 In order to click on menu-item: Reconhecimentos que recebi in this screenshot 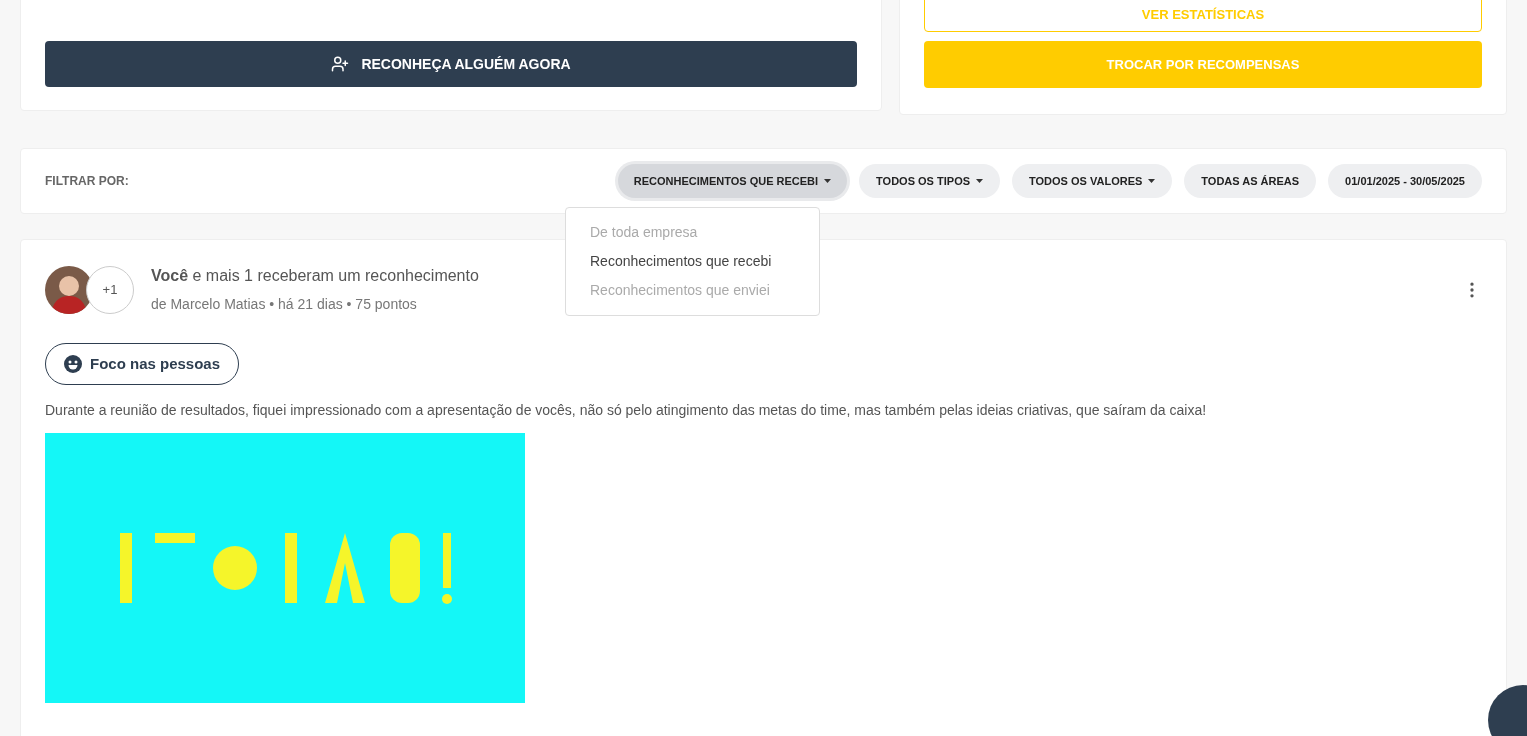, I will do `click(692, 261)`.